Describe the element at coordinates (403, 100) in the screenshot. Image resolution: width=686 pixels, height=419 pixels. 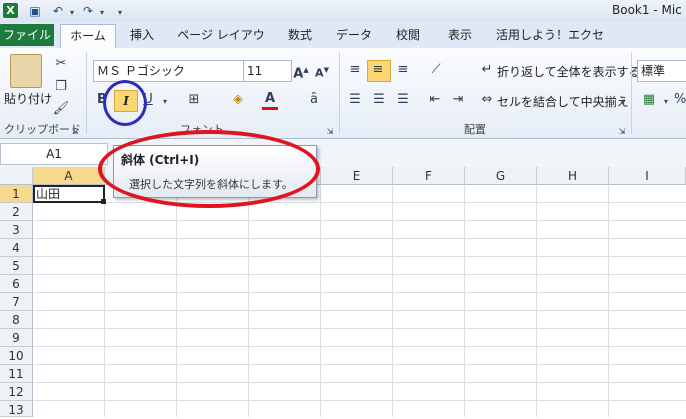
I see `align-right-icon: ☰` at that location.